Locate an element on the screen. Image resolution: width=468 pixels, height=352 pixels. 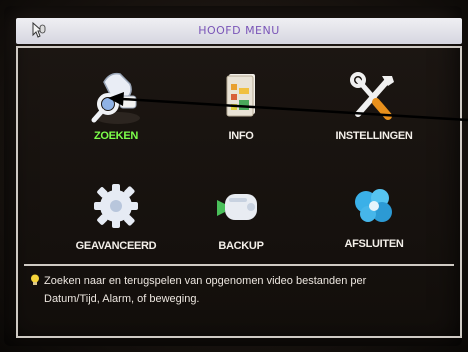
title-bar: HOOFD MENU is located at coordinates (239, 31).